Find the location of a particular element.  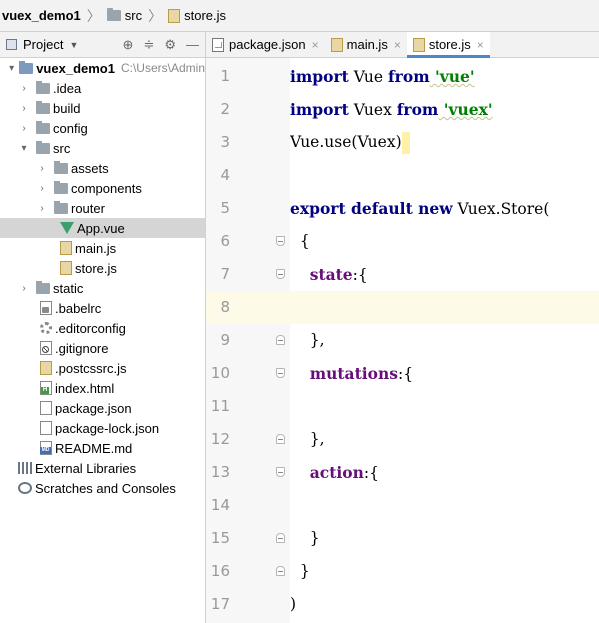

tree-item-store-js: store.js is located at coordinates (102, 268).